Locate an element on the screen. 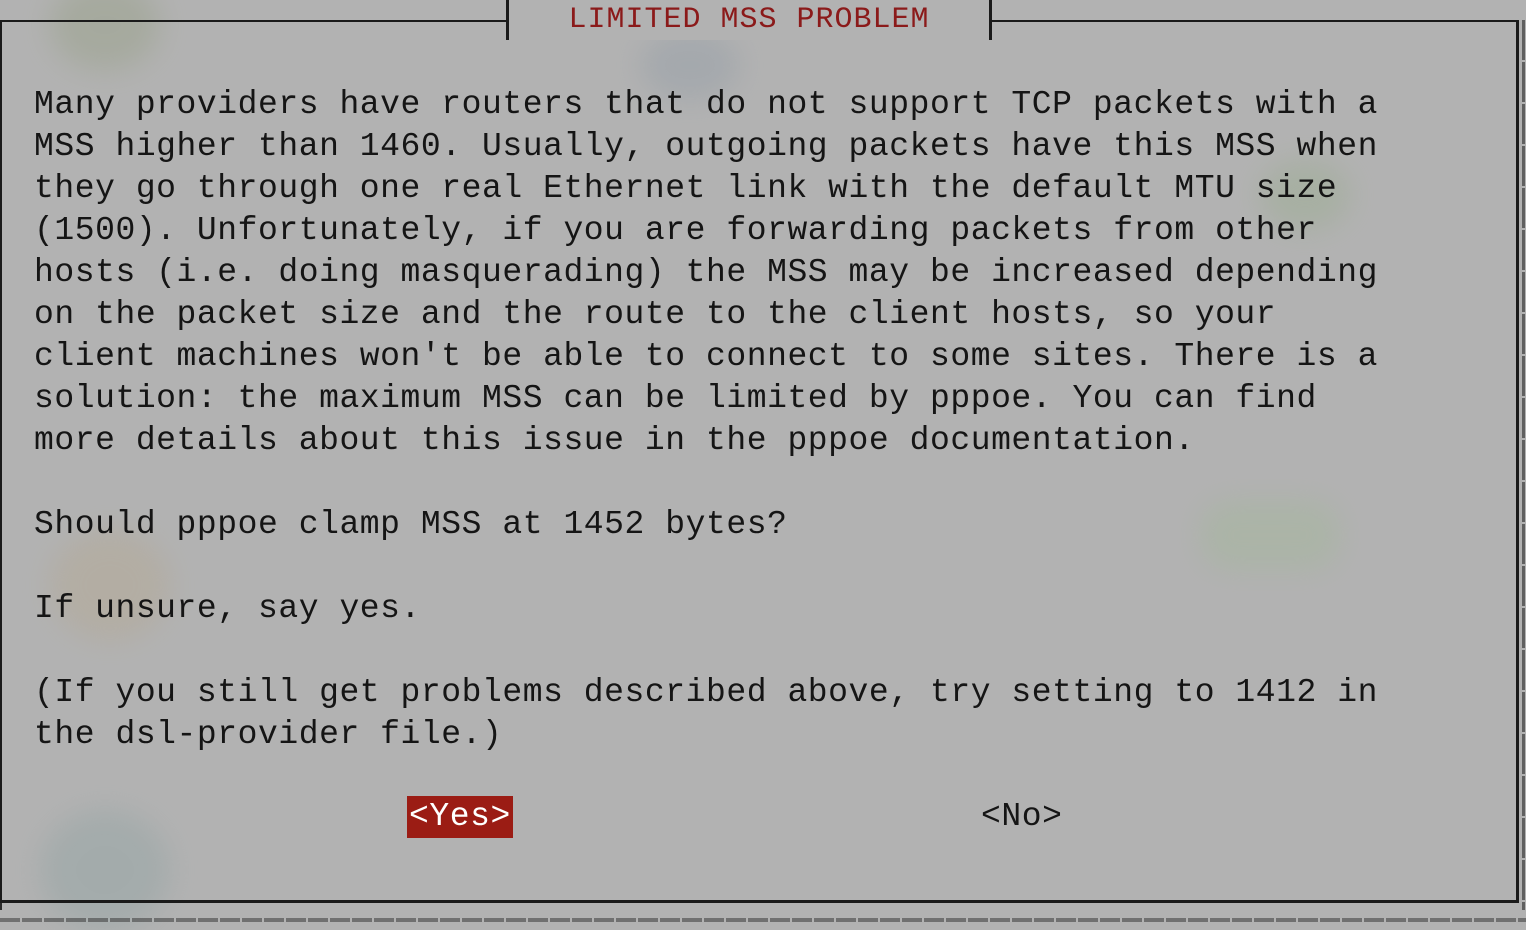 The image size is (1526, 930). yes-button: <Yes> is located at coordinates (460, 817).